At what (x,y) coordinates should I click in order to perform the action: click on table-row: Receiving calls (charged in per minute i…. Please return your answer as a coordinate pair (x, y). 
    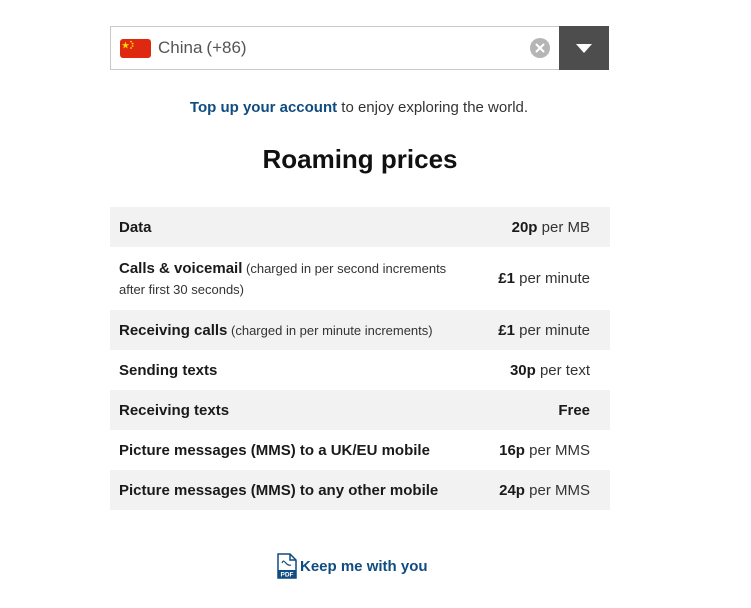
    Looking at the image, I should click on (360, 330).